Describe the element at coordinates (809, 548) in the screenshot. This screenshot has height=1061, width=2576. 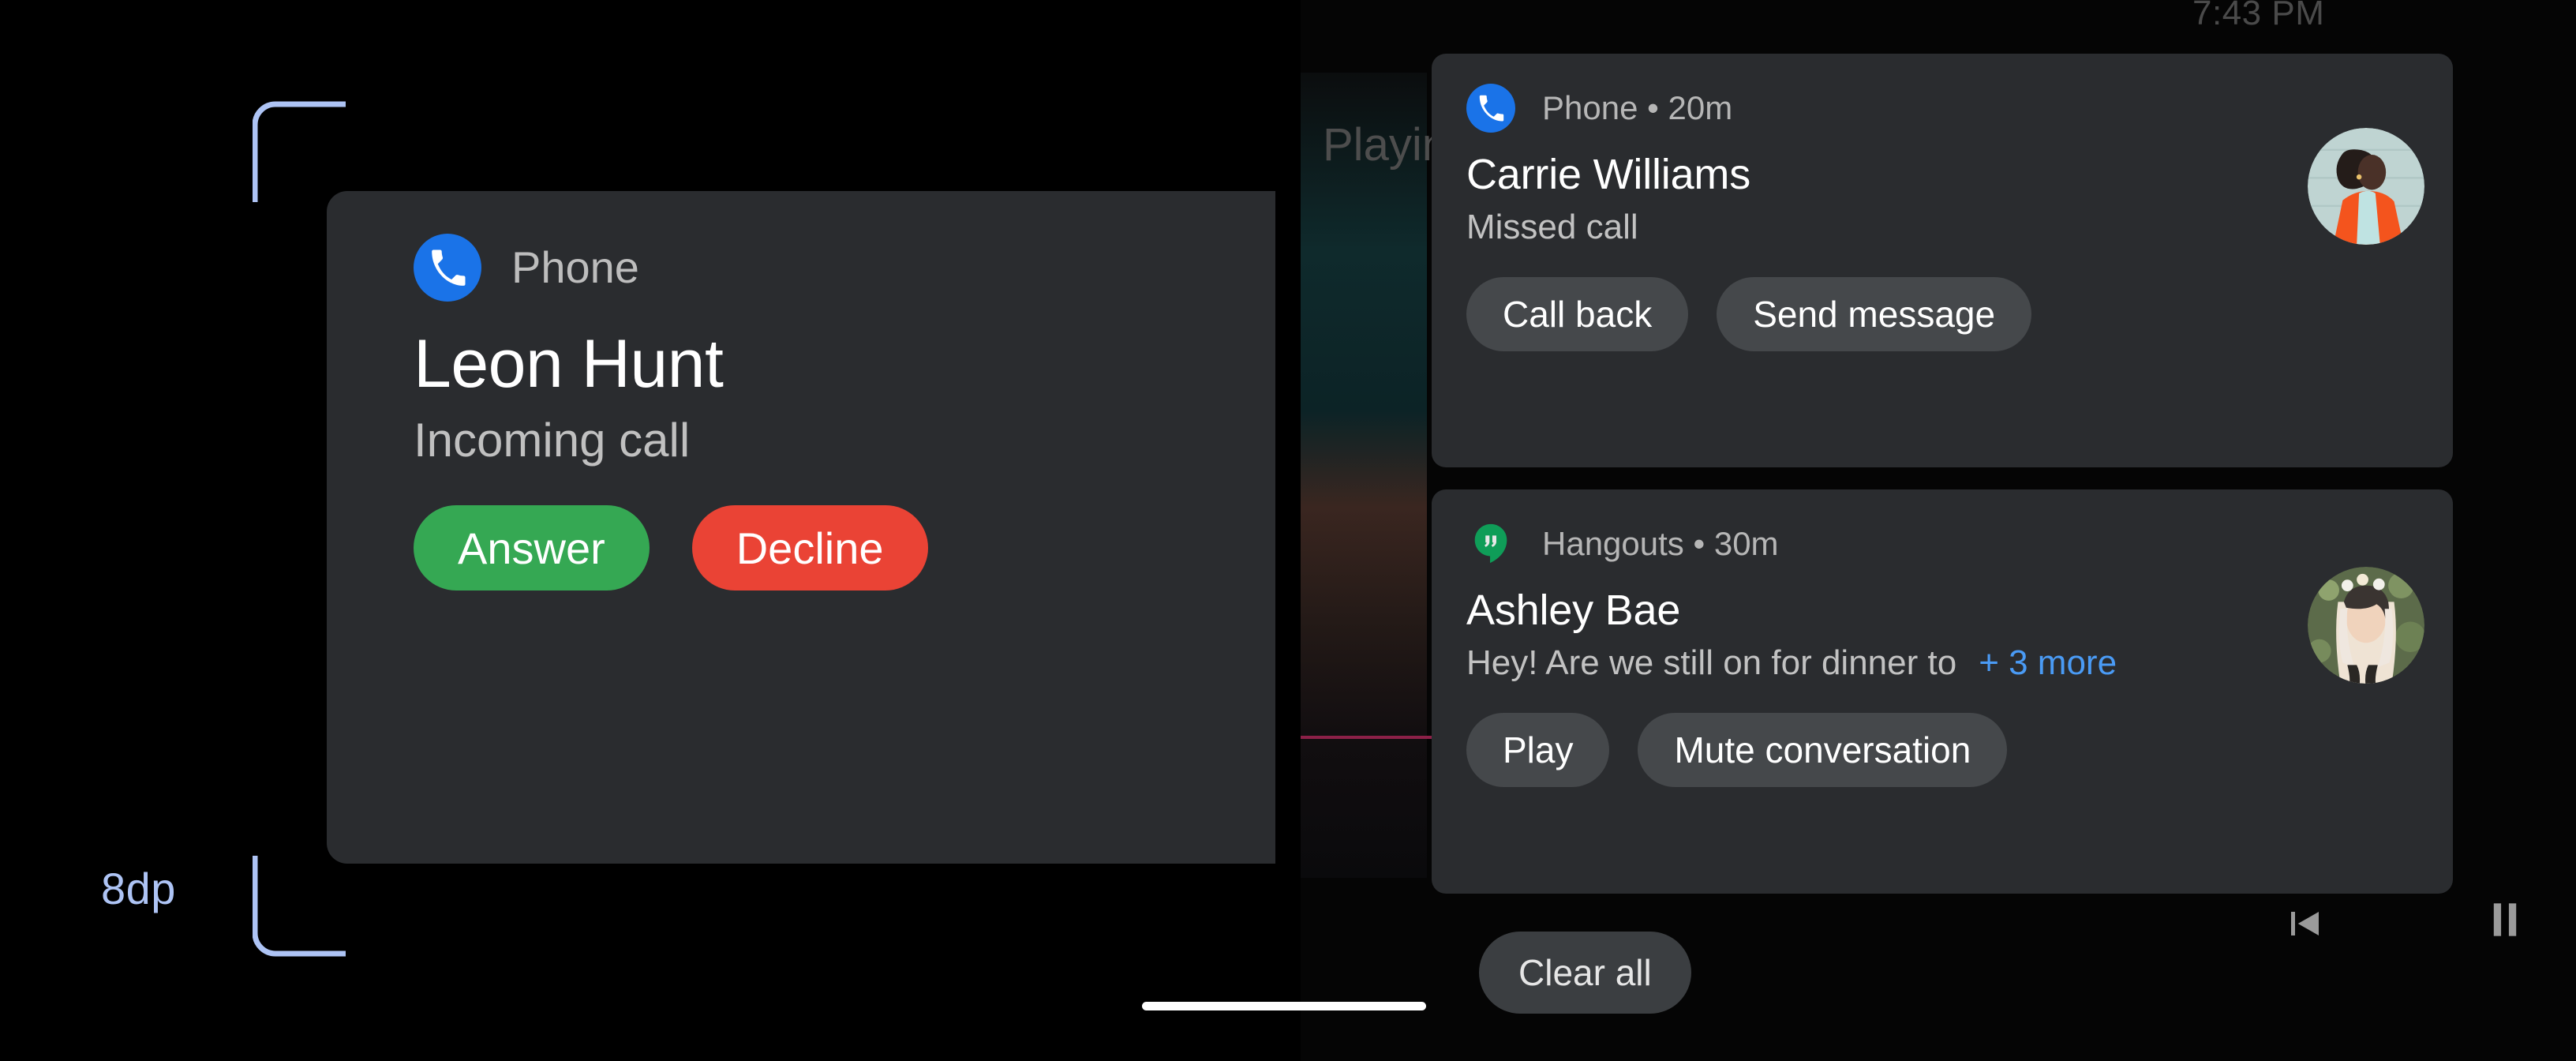
I see `decline-button: Decline` at that location.